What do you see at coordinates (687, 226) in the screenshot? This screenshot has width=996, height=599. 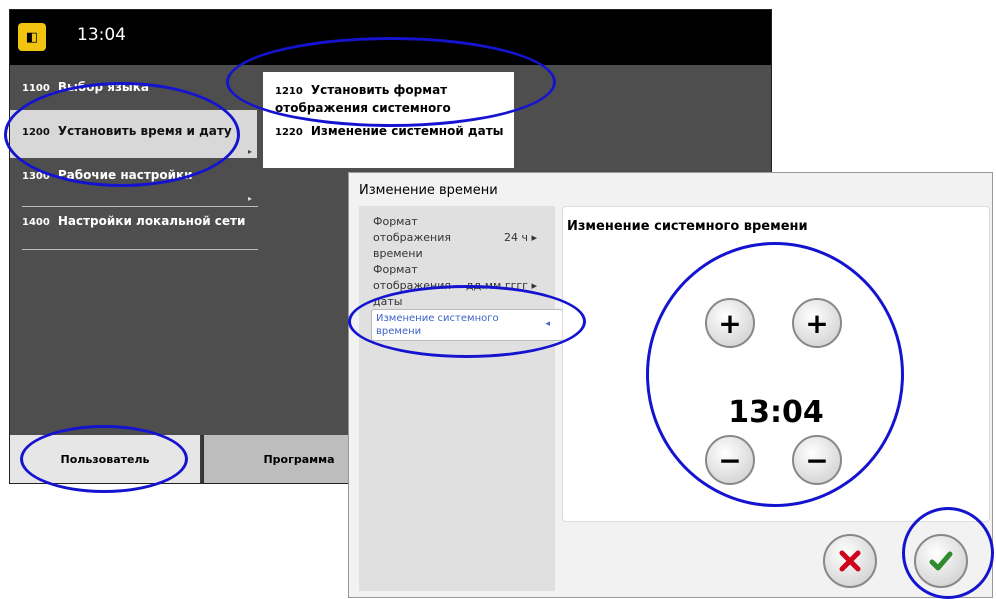 I see `panel-title: Изменение системного времени` at bounding box center [687, 226].